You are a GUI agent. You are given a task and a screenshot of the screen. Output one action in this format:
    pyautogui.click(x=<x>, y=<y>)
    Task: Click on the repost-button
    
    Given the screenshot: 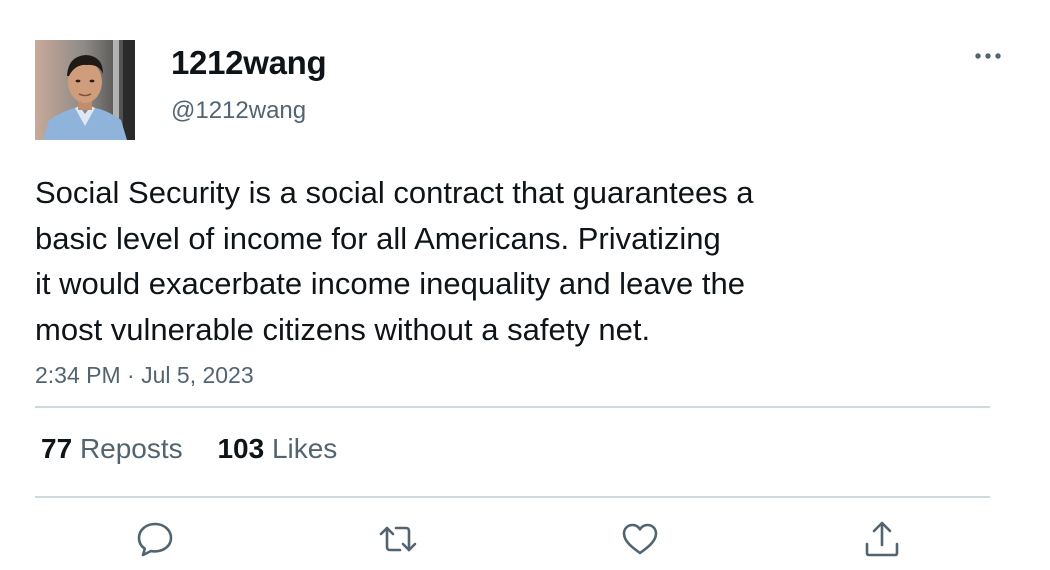 What is the action you would take?
    pyautogui.click(x=398, y=539)
    